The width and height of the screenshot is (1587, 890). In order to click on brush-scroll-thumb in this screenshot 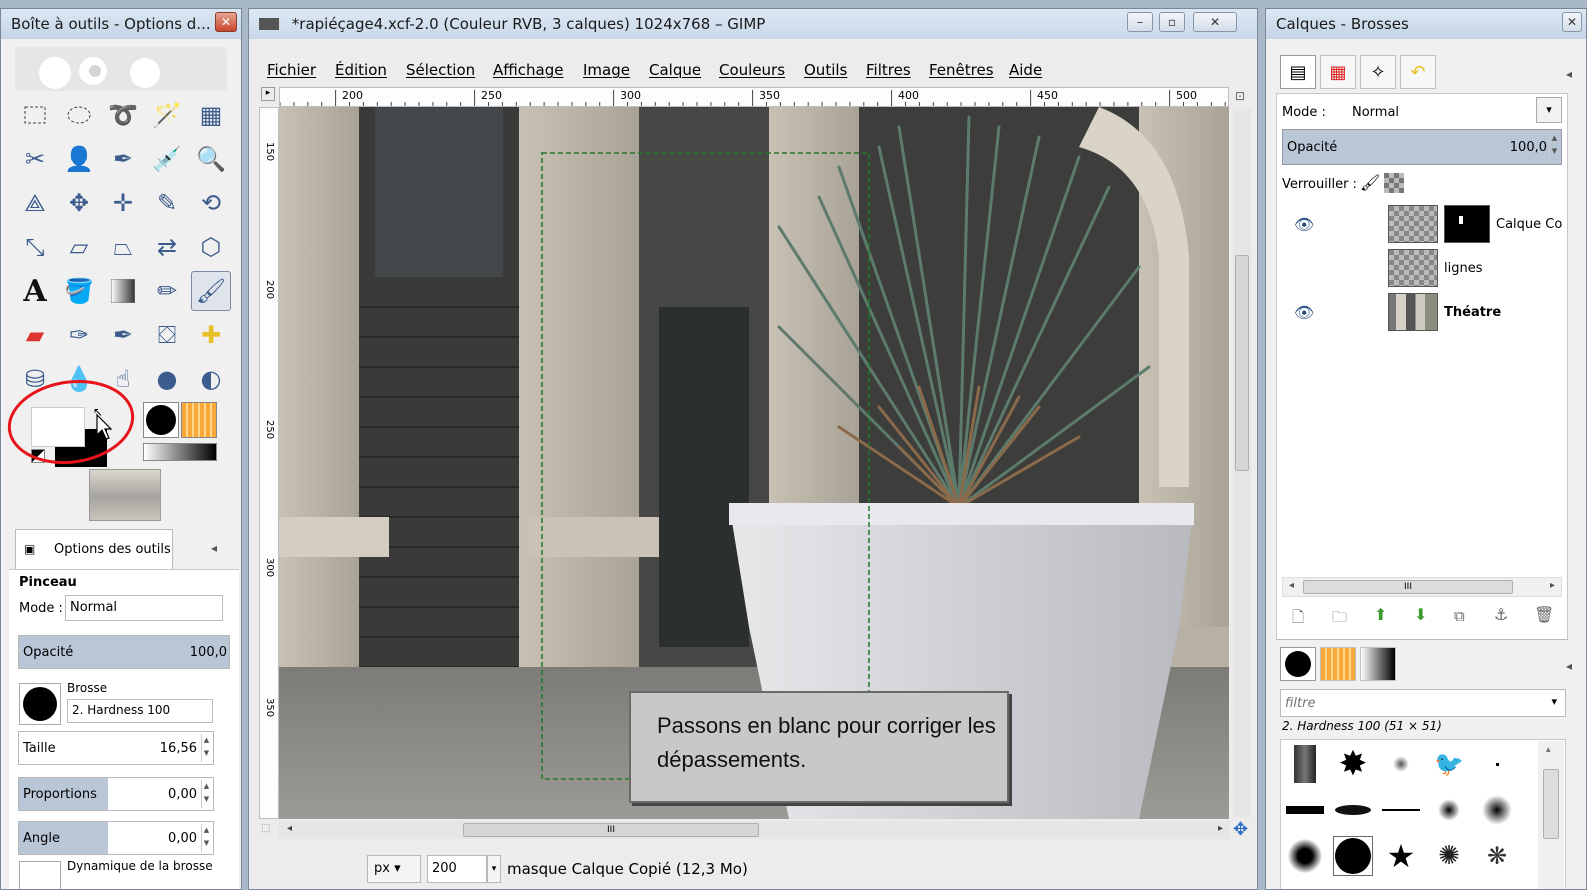, I will do `click(1551, 804)`.